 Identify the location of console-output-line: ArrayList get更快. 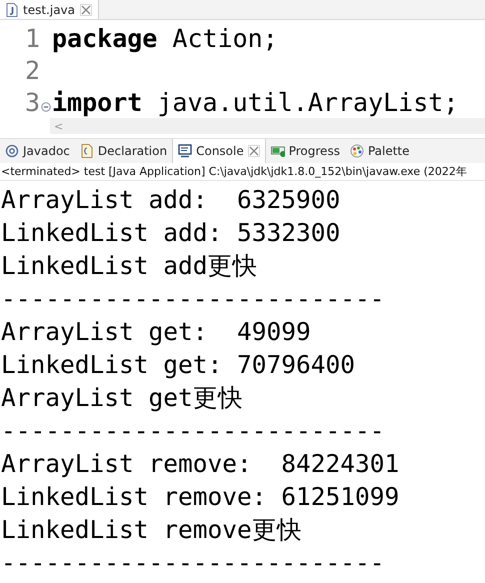
(122, 398).